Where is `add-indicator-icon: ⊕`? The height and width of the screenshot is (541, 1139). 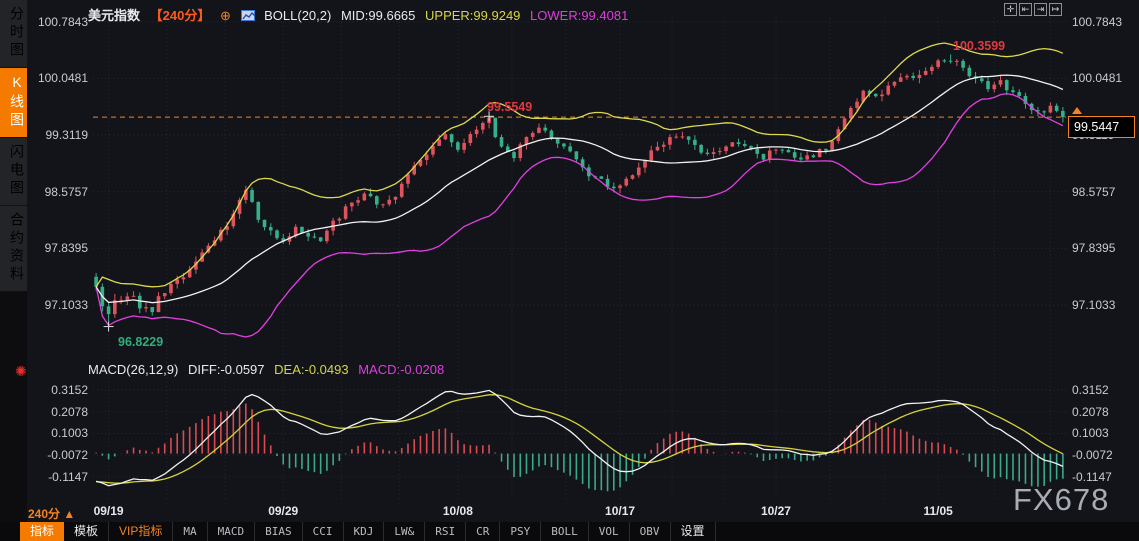
add-indicator-icon: ⊕ is located at coordinates (225, 15).